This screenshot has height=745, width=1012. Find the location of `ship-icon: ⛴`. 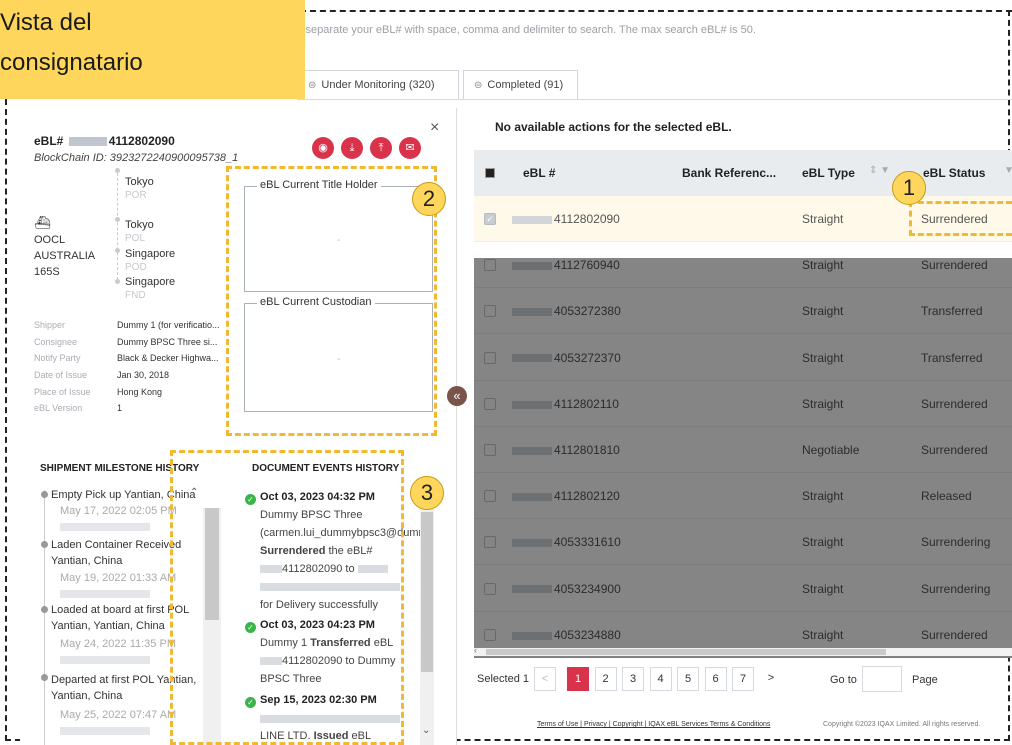

ship-icon: ⛴ is located at coordinates (42, 222).